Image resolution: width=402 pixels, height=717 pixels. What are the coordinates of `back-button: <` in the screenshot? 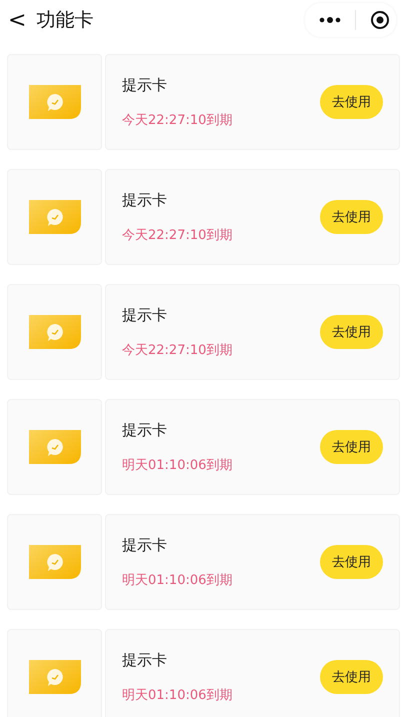 It's located at (17, 20).